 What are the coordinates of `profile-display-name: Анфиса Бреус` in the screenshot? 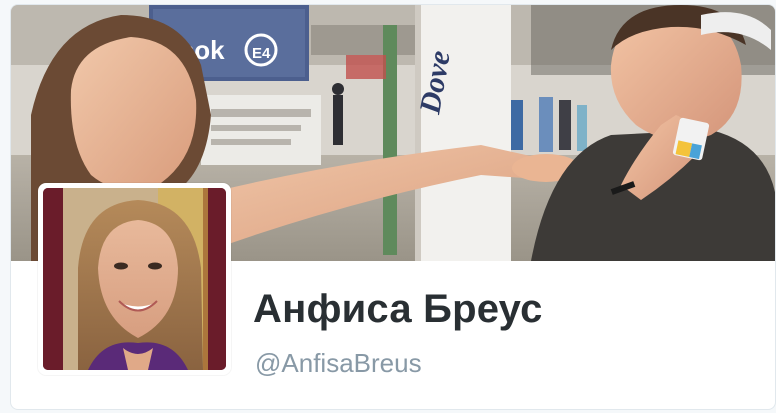 It's located at (398, 309).